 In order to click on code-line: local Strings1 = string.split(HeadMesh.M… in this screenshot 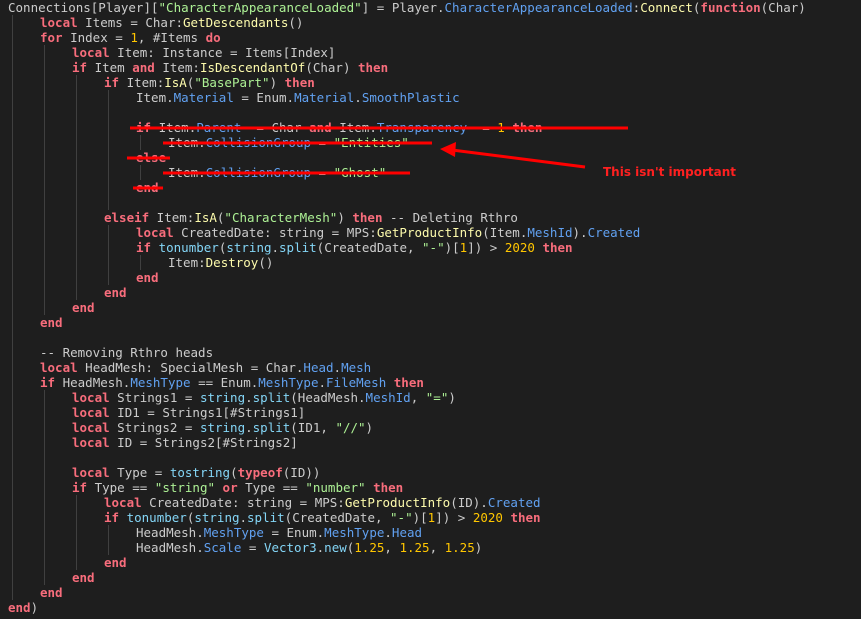, I will do `click(264, 397)`.